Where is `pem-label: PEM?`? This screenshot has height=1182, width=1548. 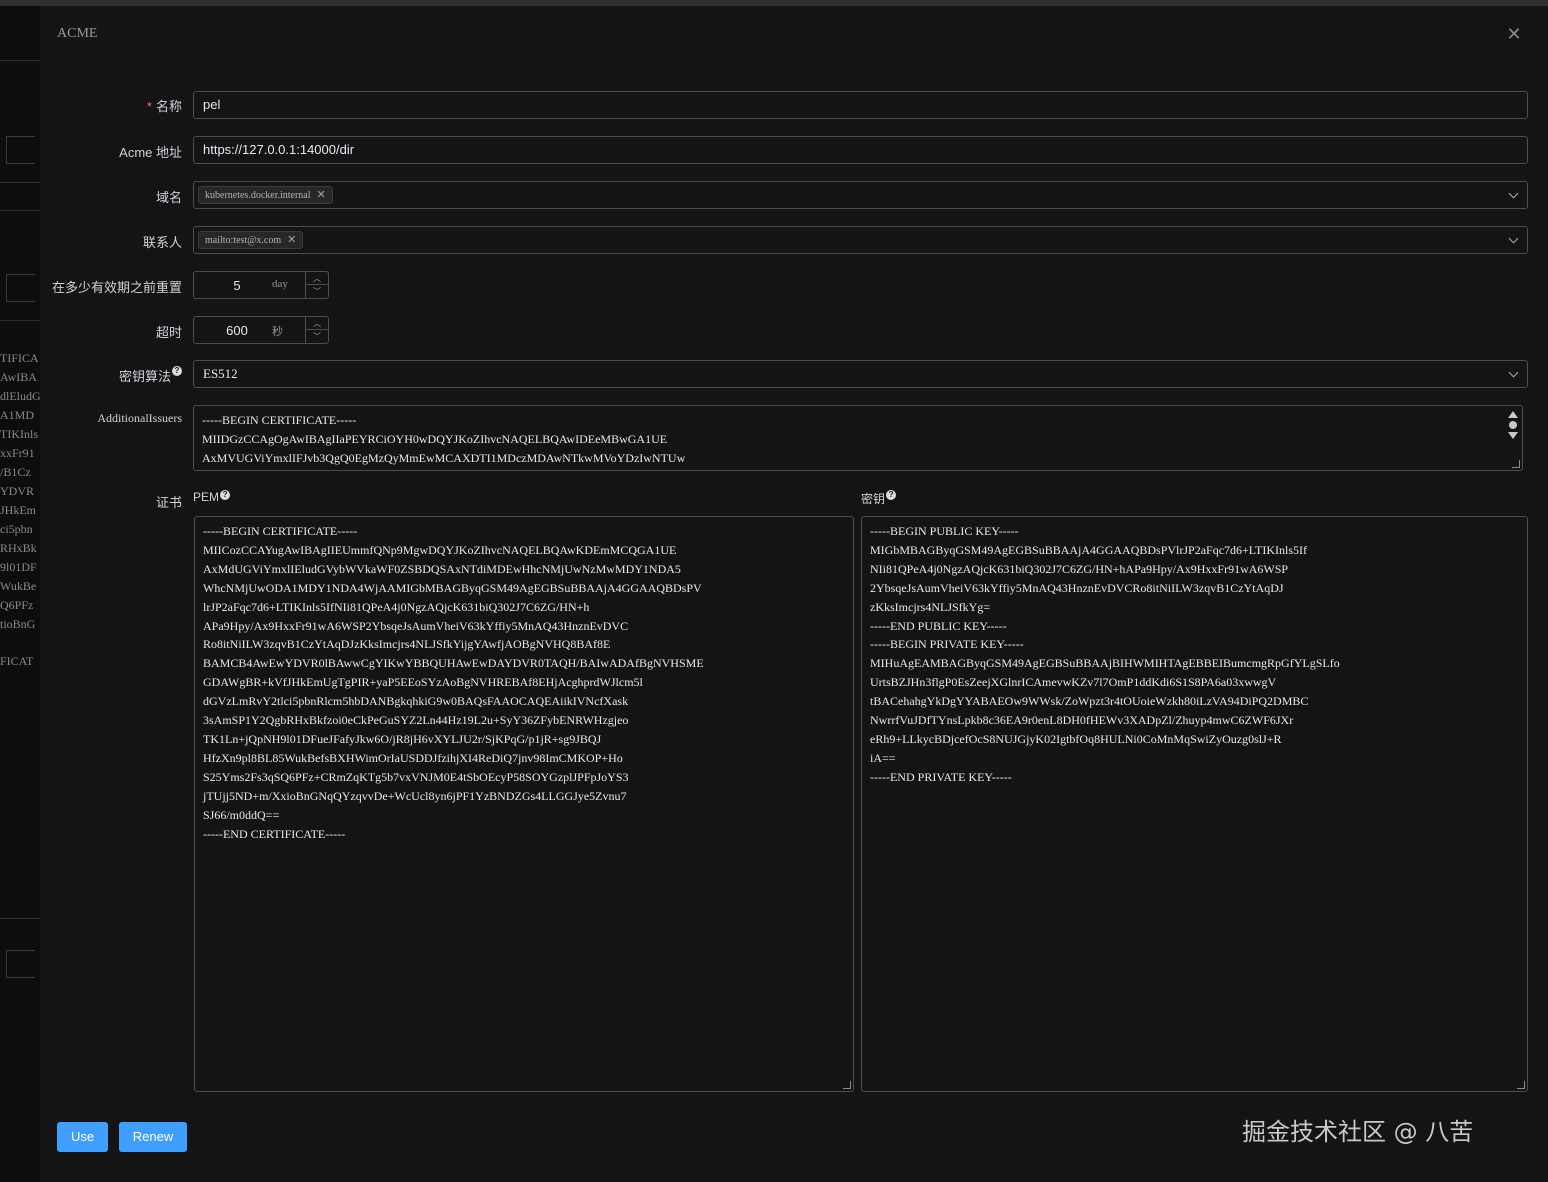
pem-label: PEM? is located at coordinates (212, 497).